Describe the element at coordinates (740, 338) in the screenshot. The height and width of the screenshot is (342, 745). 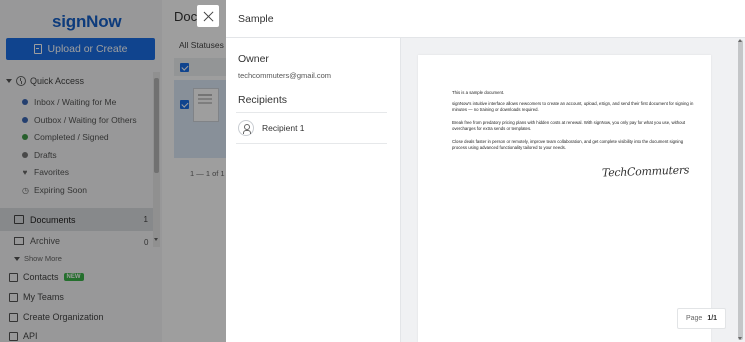
I see `scroll-down-icon` at that location.